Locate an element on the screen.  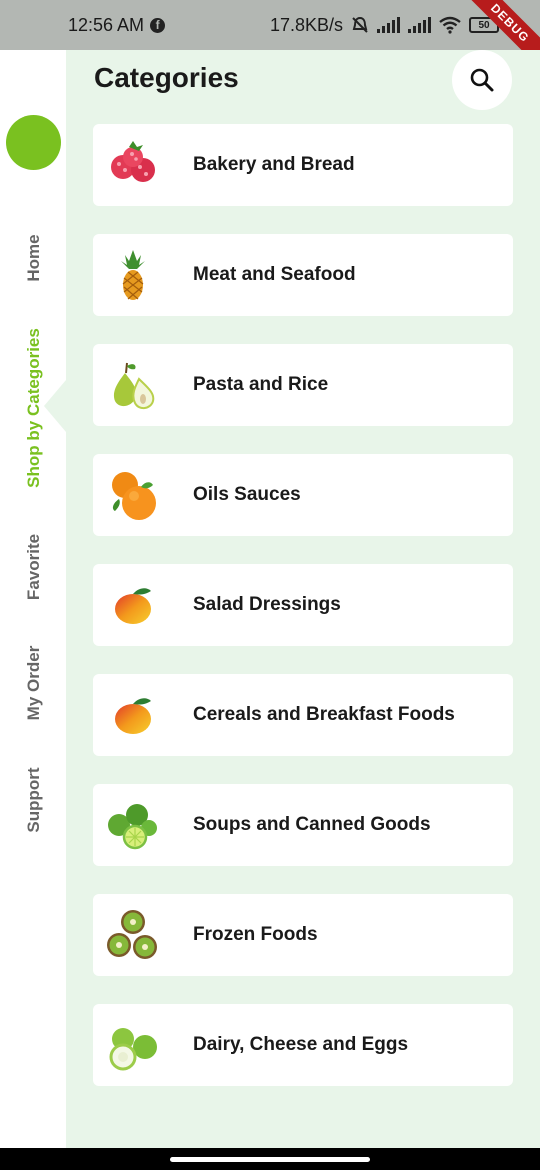
category-card-pasta-and-rice: Pasta and Rice is located at coordinates (303, 385).